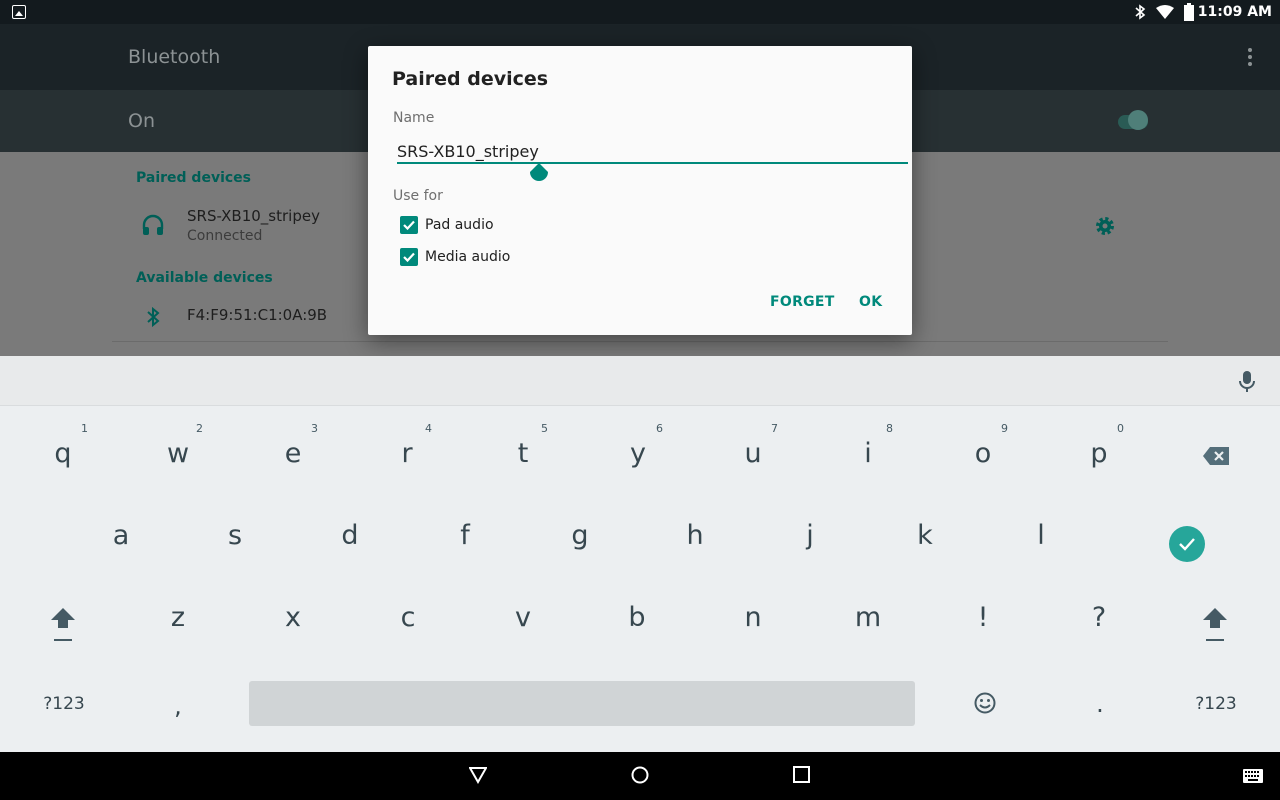 The width and height of the screenshot is (1280, 800). Describe the element at coordinates (64, 704) in the screenshot. I see `symbols-key-left: ?123` at that location.